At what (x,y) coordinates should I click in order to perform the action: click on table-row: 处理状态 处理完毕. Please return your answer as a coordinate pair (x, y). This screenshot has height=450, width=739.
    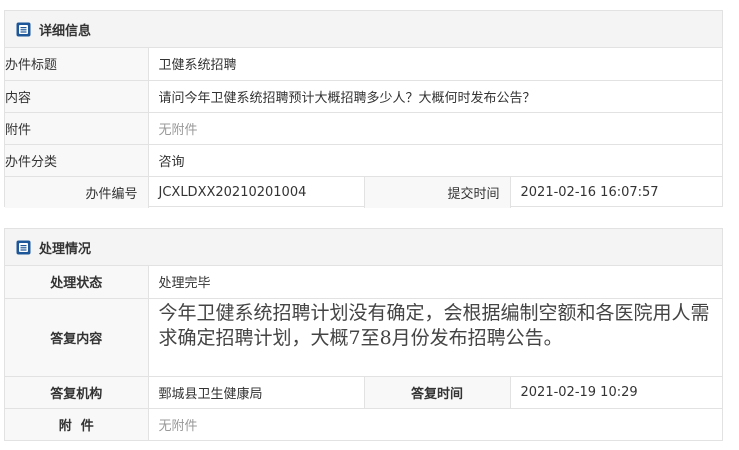
    Looking at the image, I should click on (363, 282).